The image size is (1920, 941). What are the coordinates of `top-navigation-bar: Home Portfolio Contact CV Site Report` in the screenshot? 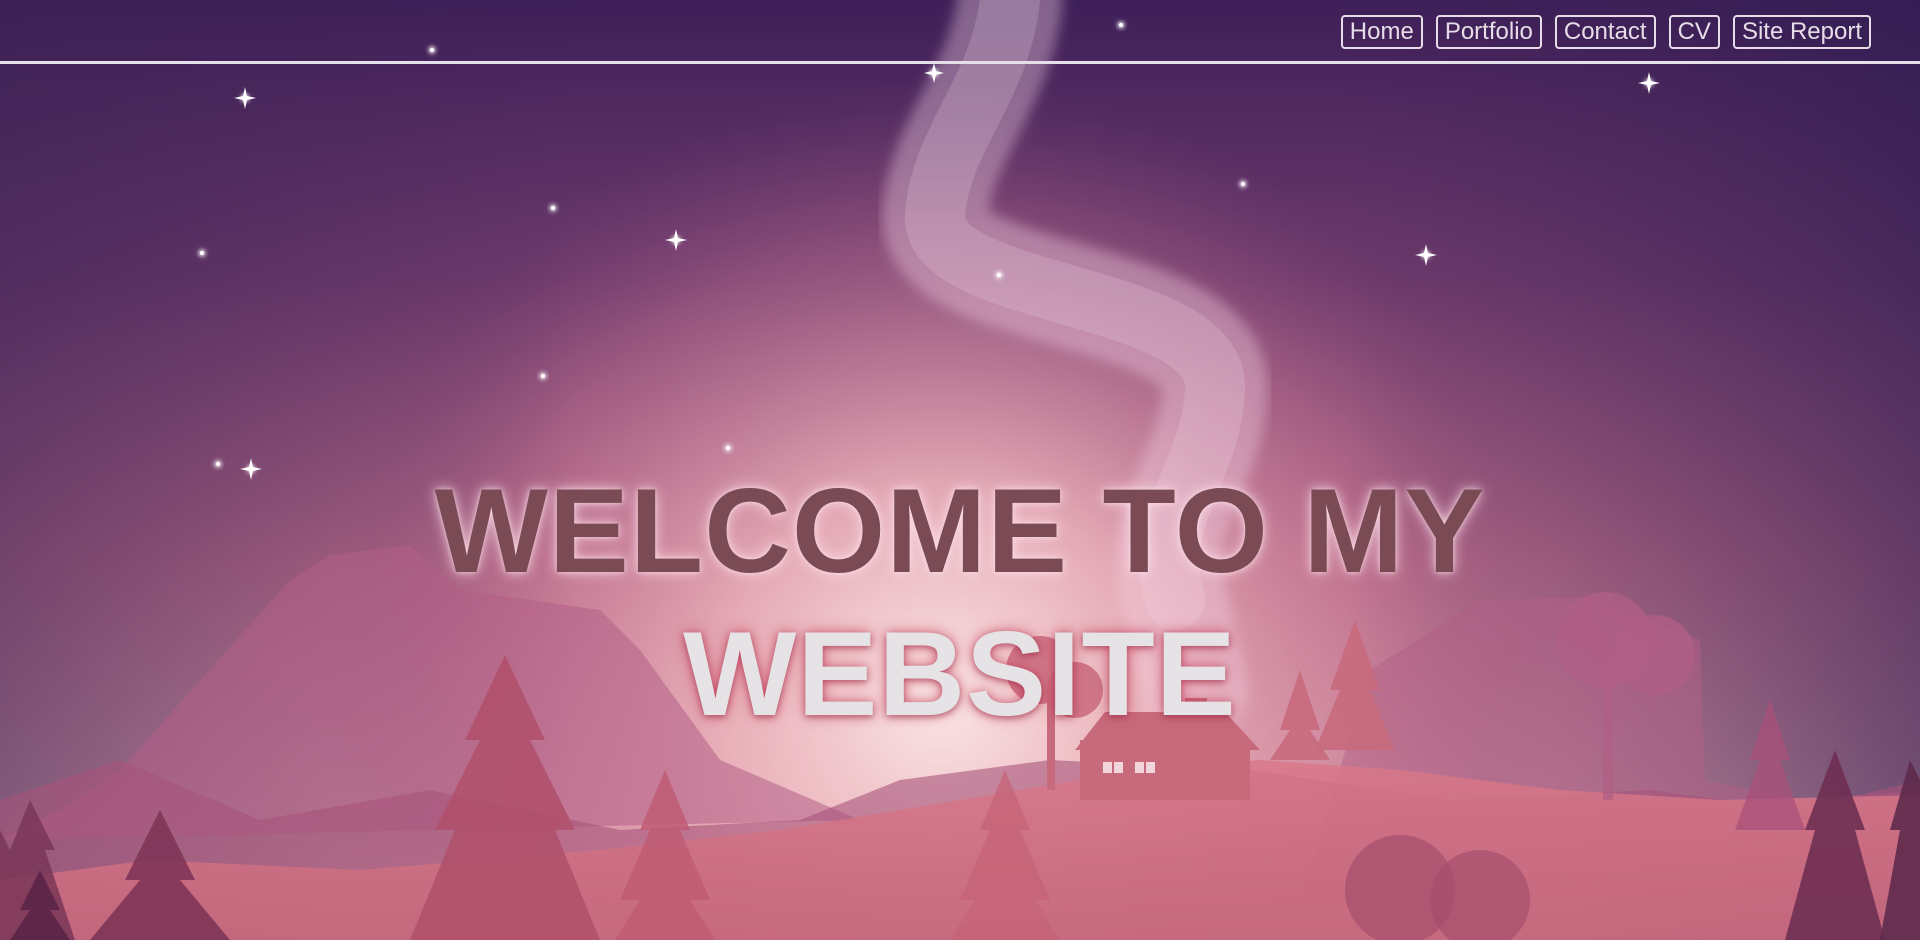 It's located at (960, 32).